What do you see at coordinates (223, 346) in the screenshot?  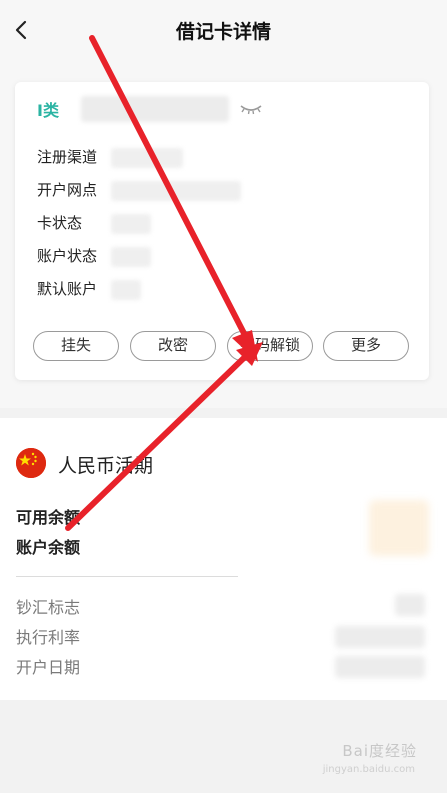 I see `card-action-row: 挂失 改密 密码解锁 更多` at bounding box center [223, 346].